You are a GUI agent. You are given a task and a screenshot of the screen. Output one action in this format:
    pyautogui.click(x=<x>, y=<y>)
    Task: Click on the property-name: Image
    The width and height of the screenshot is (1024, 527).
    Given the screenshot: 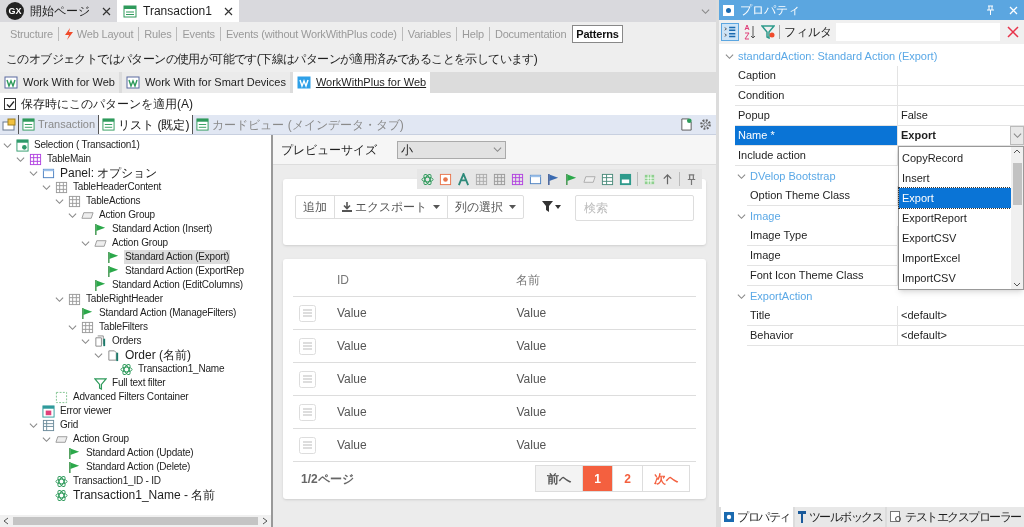 What is the action you would take?
    pyautogui.click(x=822, y=255)
    